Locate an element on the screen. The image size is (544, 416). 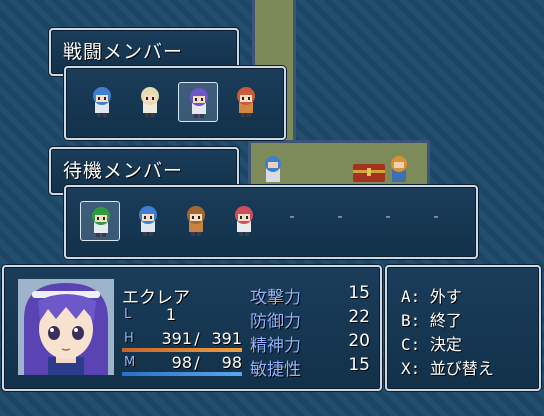
stat-spirit-value: 20 is located at coordinates (359, 341).